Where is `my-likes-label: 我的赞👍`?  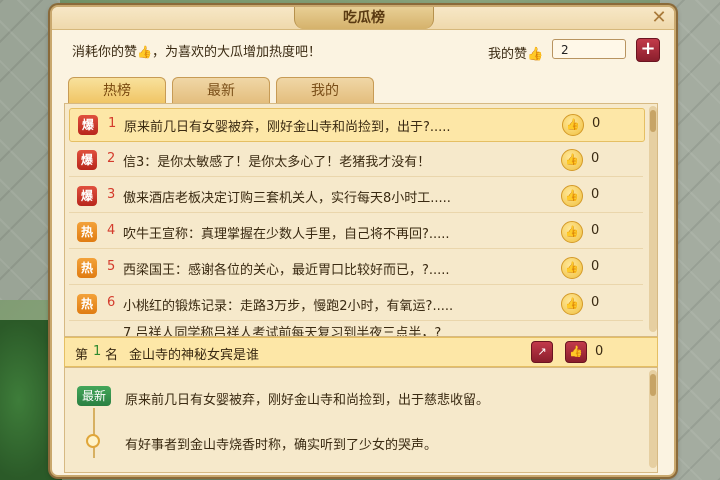
my-likes-label: 我的赞👍 is located at coordinates (515, 52).